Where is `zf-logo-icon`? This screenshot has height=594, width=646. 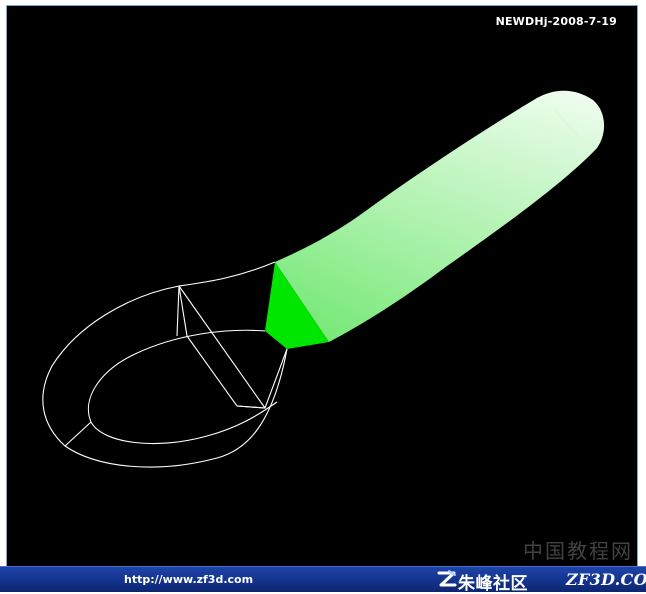
zf-logo-icon is located at coordinates (447, 578).